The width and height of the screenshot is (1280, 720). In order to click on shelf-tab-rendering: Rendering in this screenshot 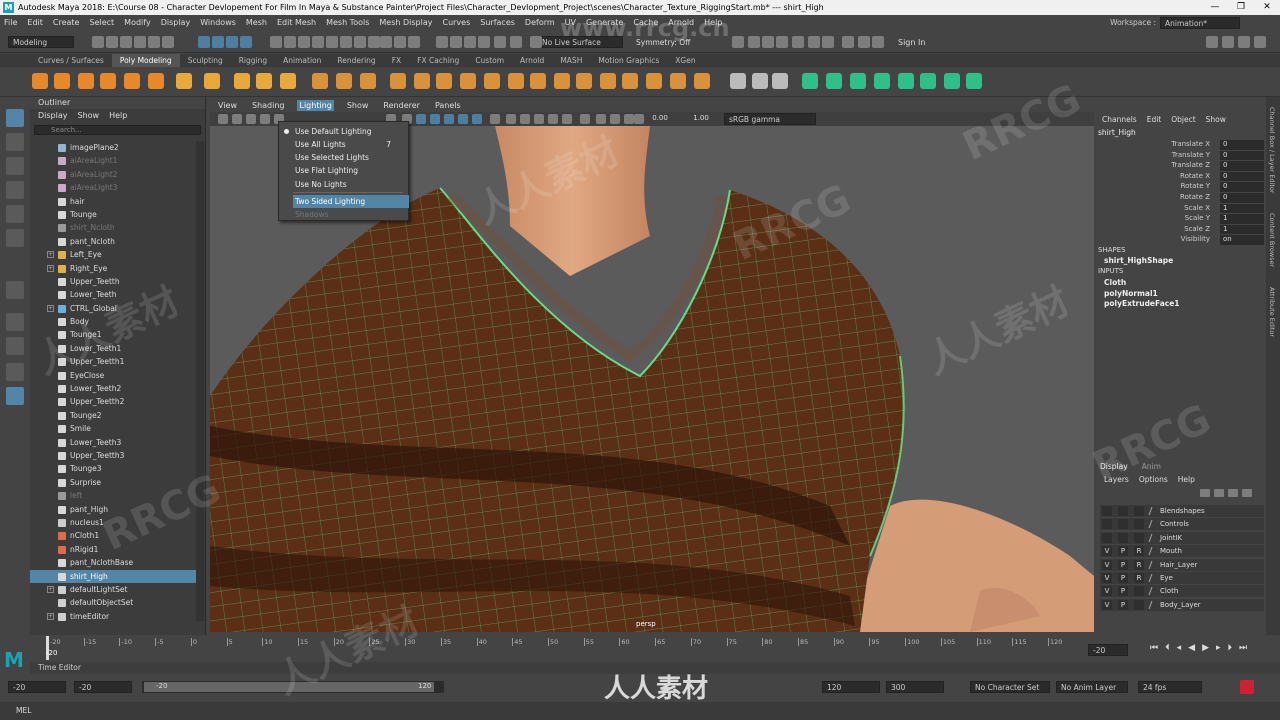, I will do `click(356, 60)`.